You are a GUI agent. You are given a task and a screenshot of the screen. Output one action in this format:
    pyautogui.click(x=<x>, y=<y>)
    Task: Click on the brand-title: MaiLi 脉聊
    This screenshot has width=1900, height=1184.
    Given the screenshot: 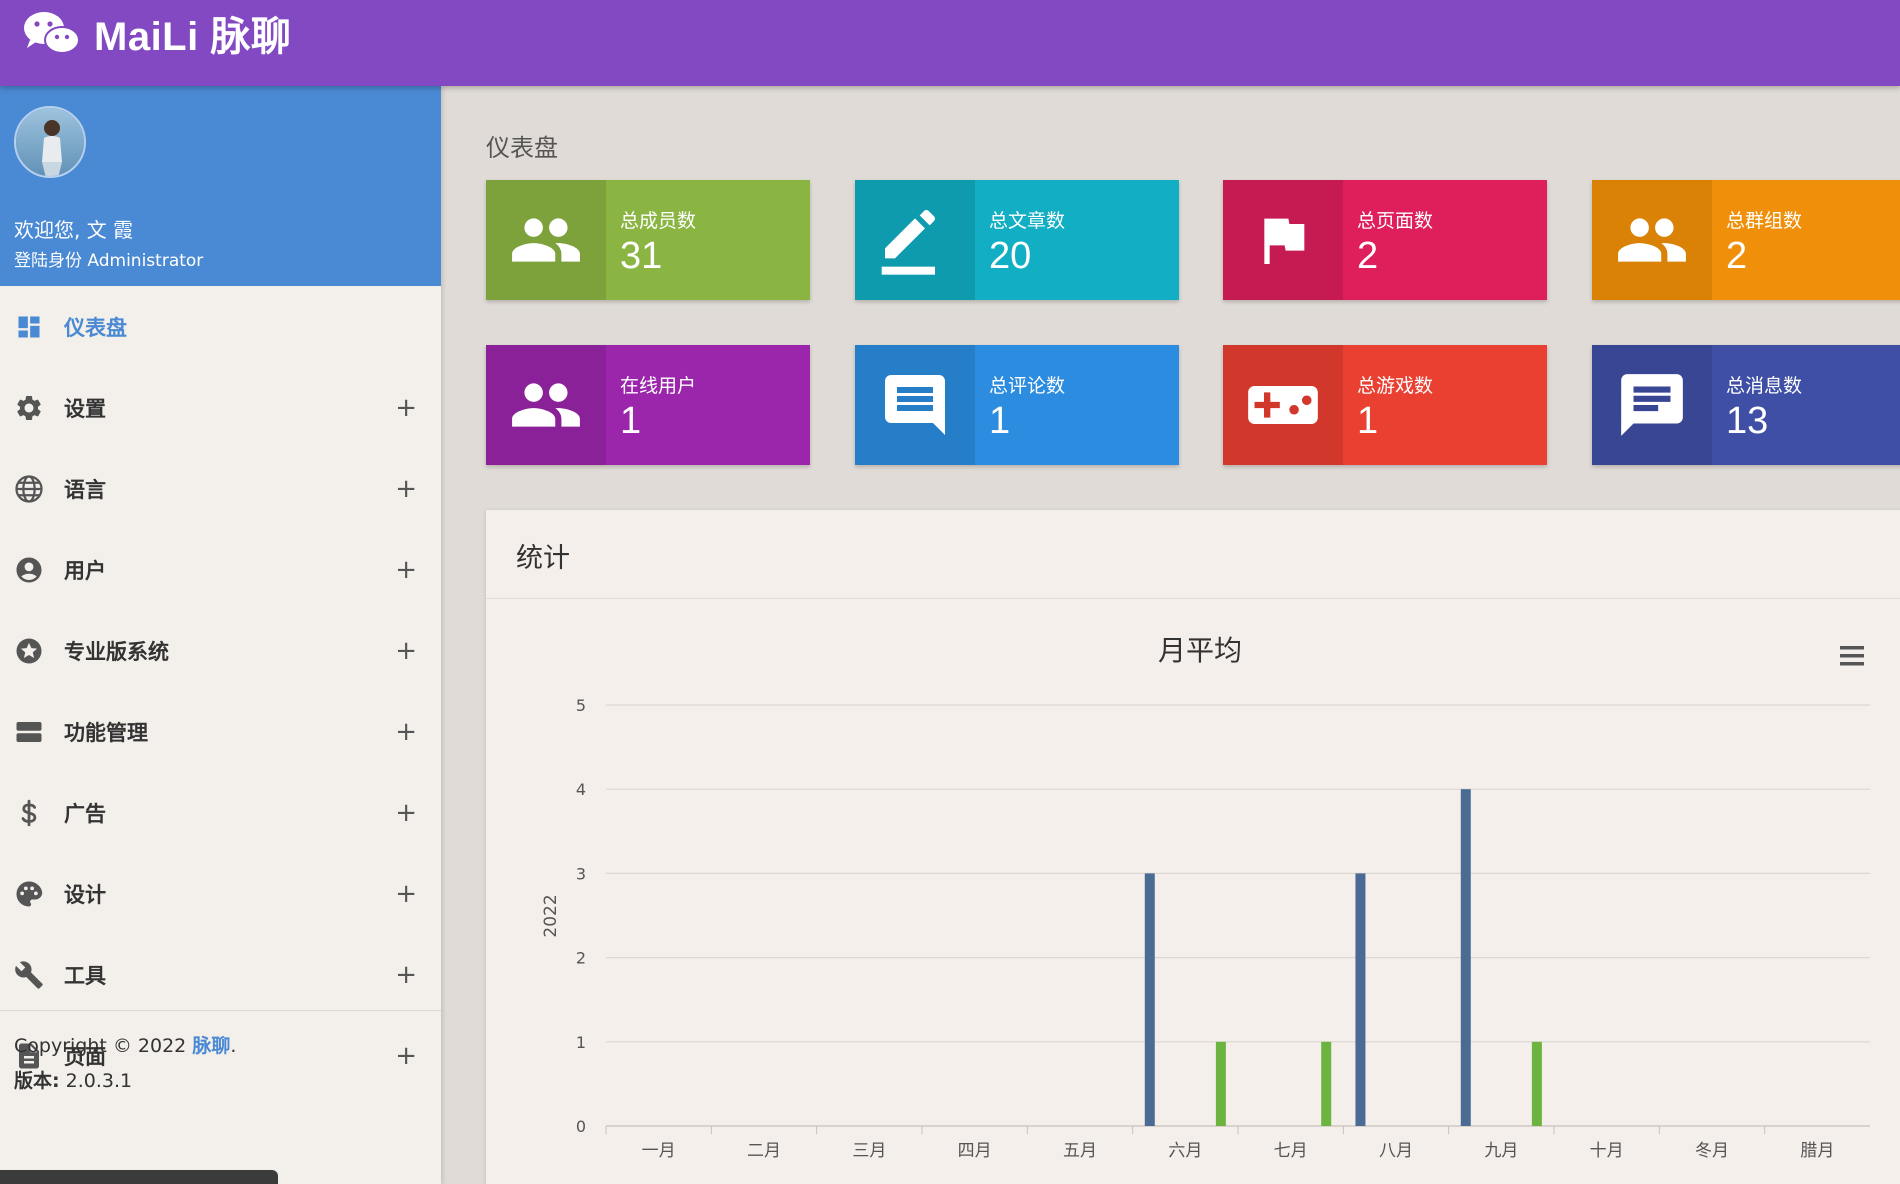 What is the action you would take?
    pyautogui.click(x=192, y=33)
    